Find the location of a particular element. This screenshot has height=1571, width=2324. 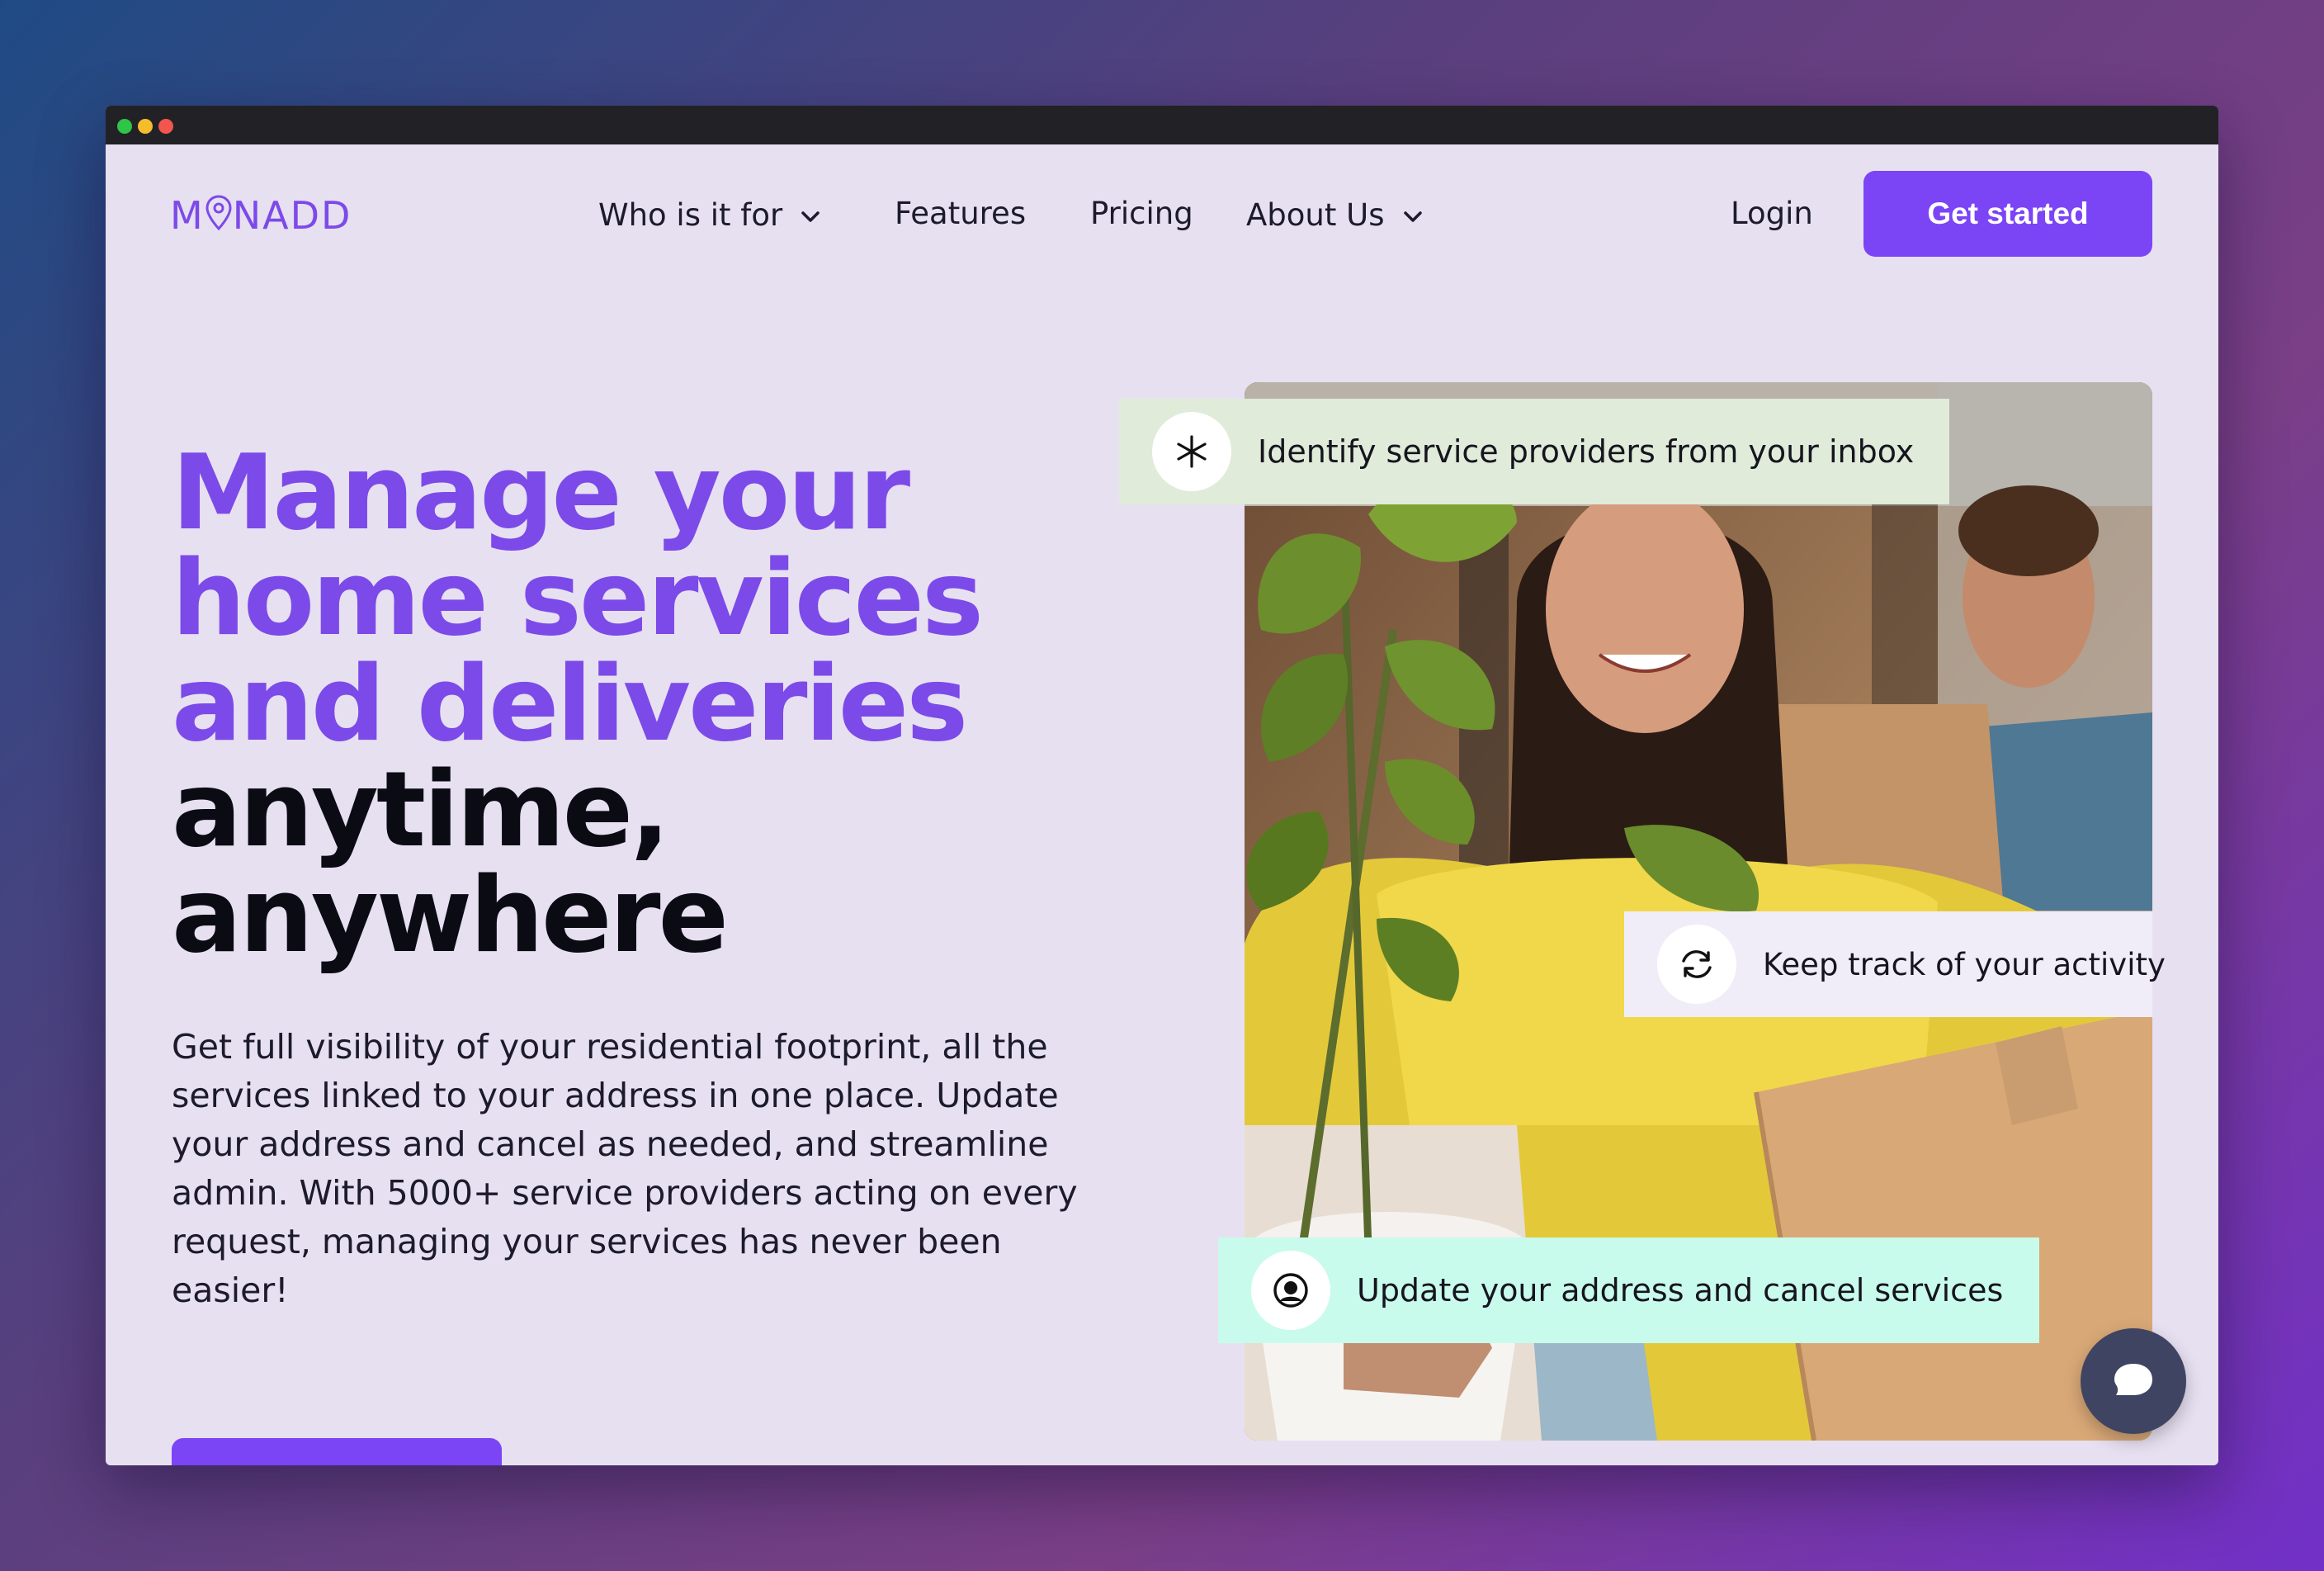

brand-logo: M NADD is located at coordinates (261, 216).